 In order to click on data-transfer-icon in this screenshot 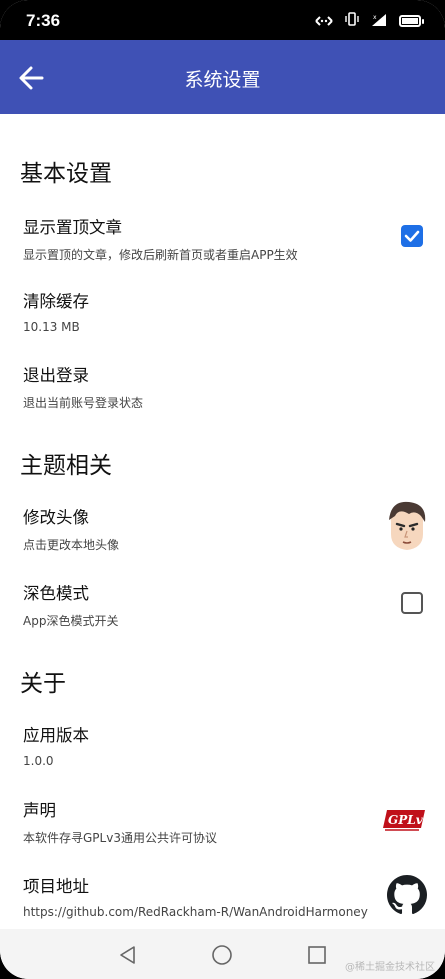, I will do `click(324, 21)`.